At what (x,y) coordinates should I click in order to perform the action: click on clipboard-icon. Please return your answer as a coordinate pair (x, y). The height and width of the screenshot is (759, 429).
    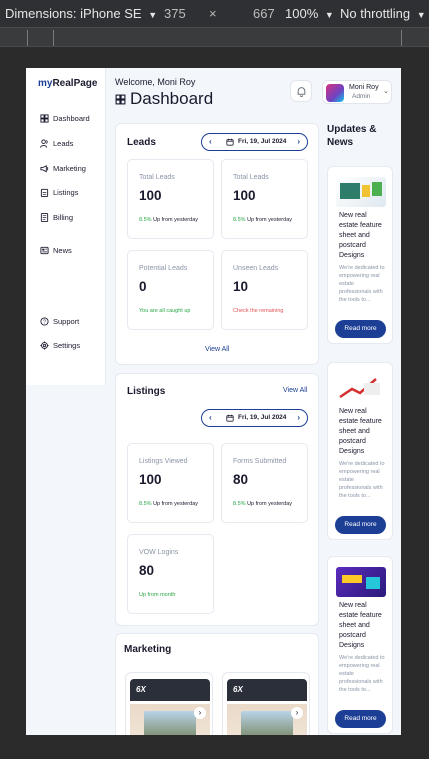
    Looking at the image, I should click on (44, 192).